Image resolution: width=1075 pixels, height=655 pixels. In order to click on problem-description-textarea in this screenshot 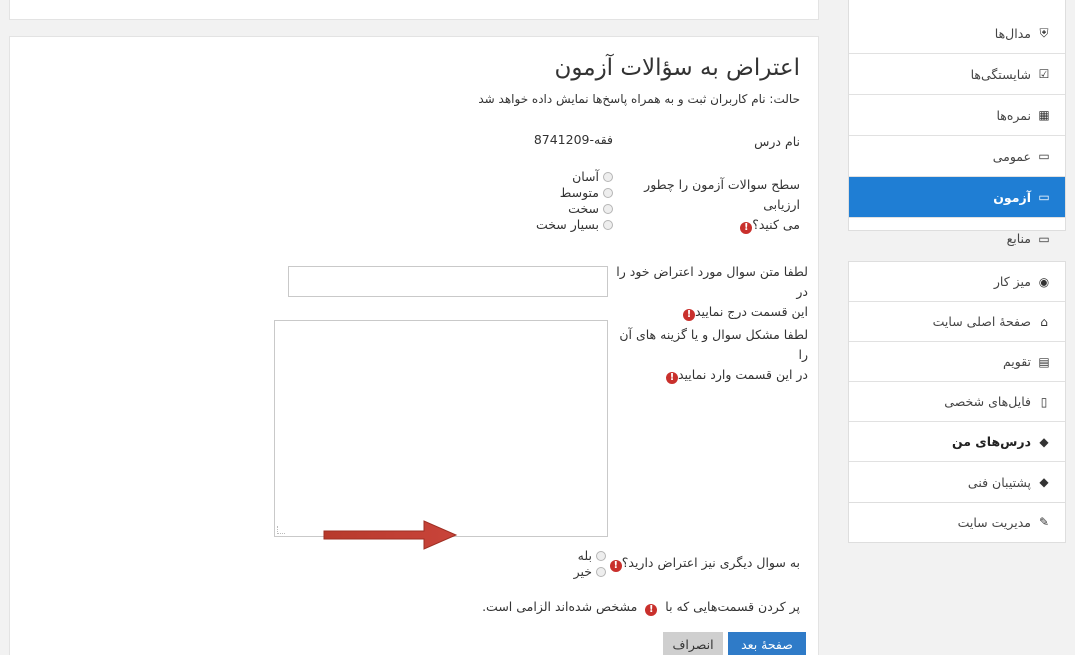, I will do `click(441, 428)`.